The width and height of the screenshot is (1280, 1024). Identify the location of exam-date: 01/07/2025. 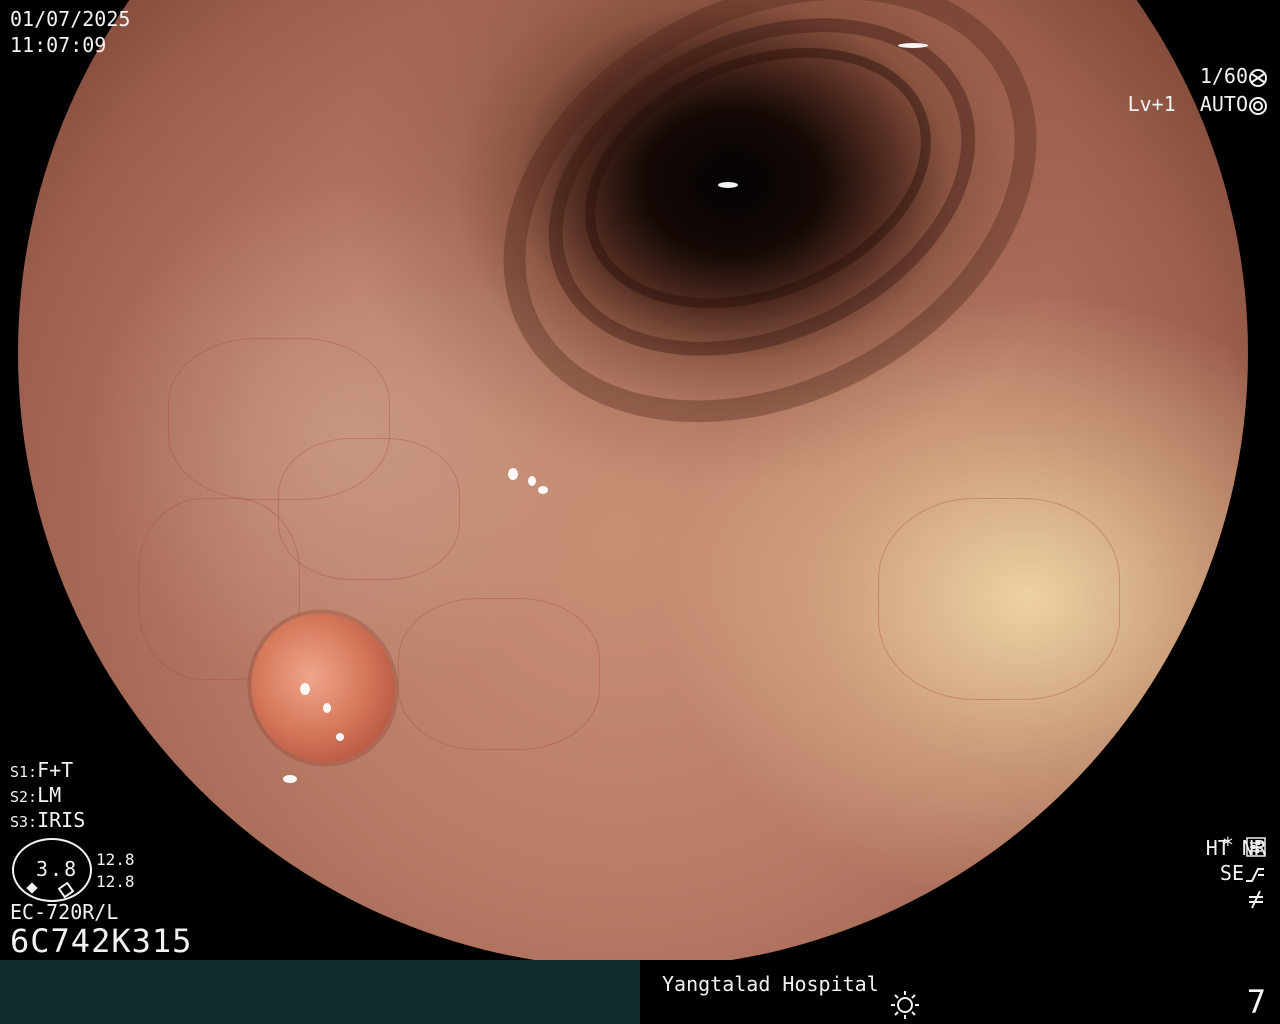
(70, 19).